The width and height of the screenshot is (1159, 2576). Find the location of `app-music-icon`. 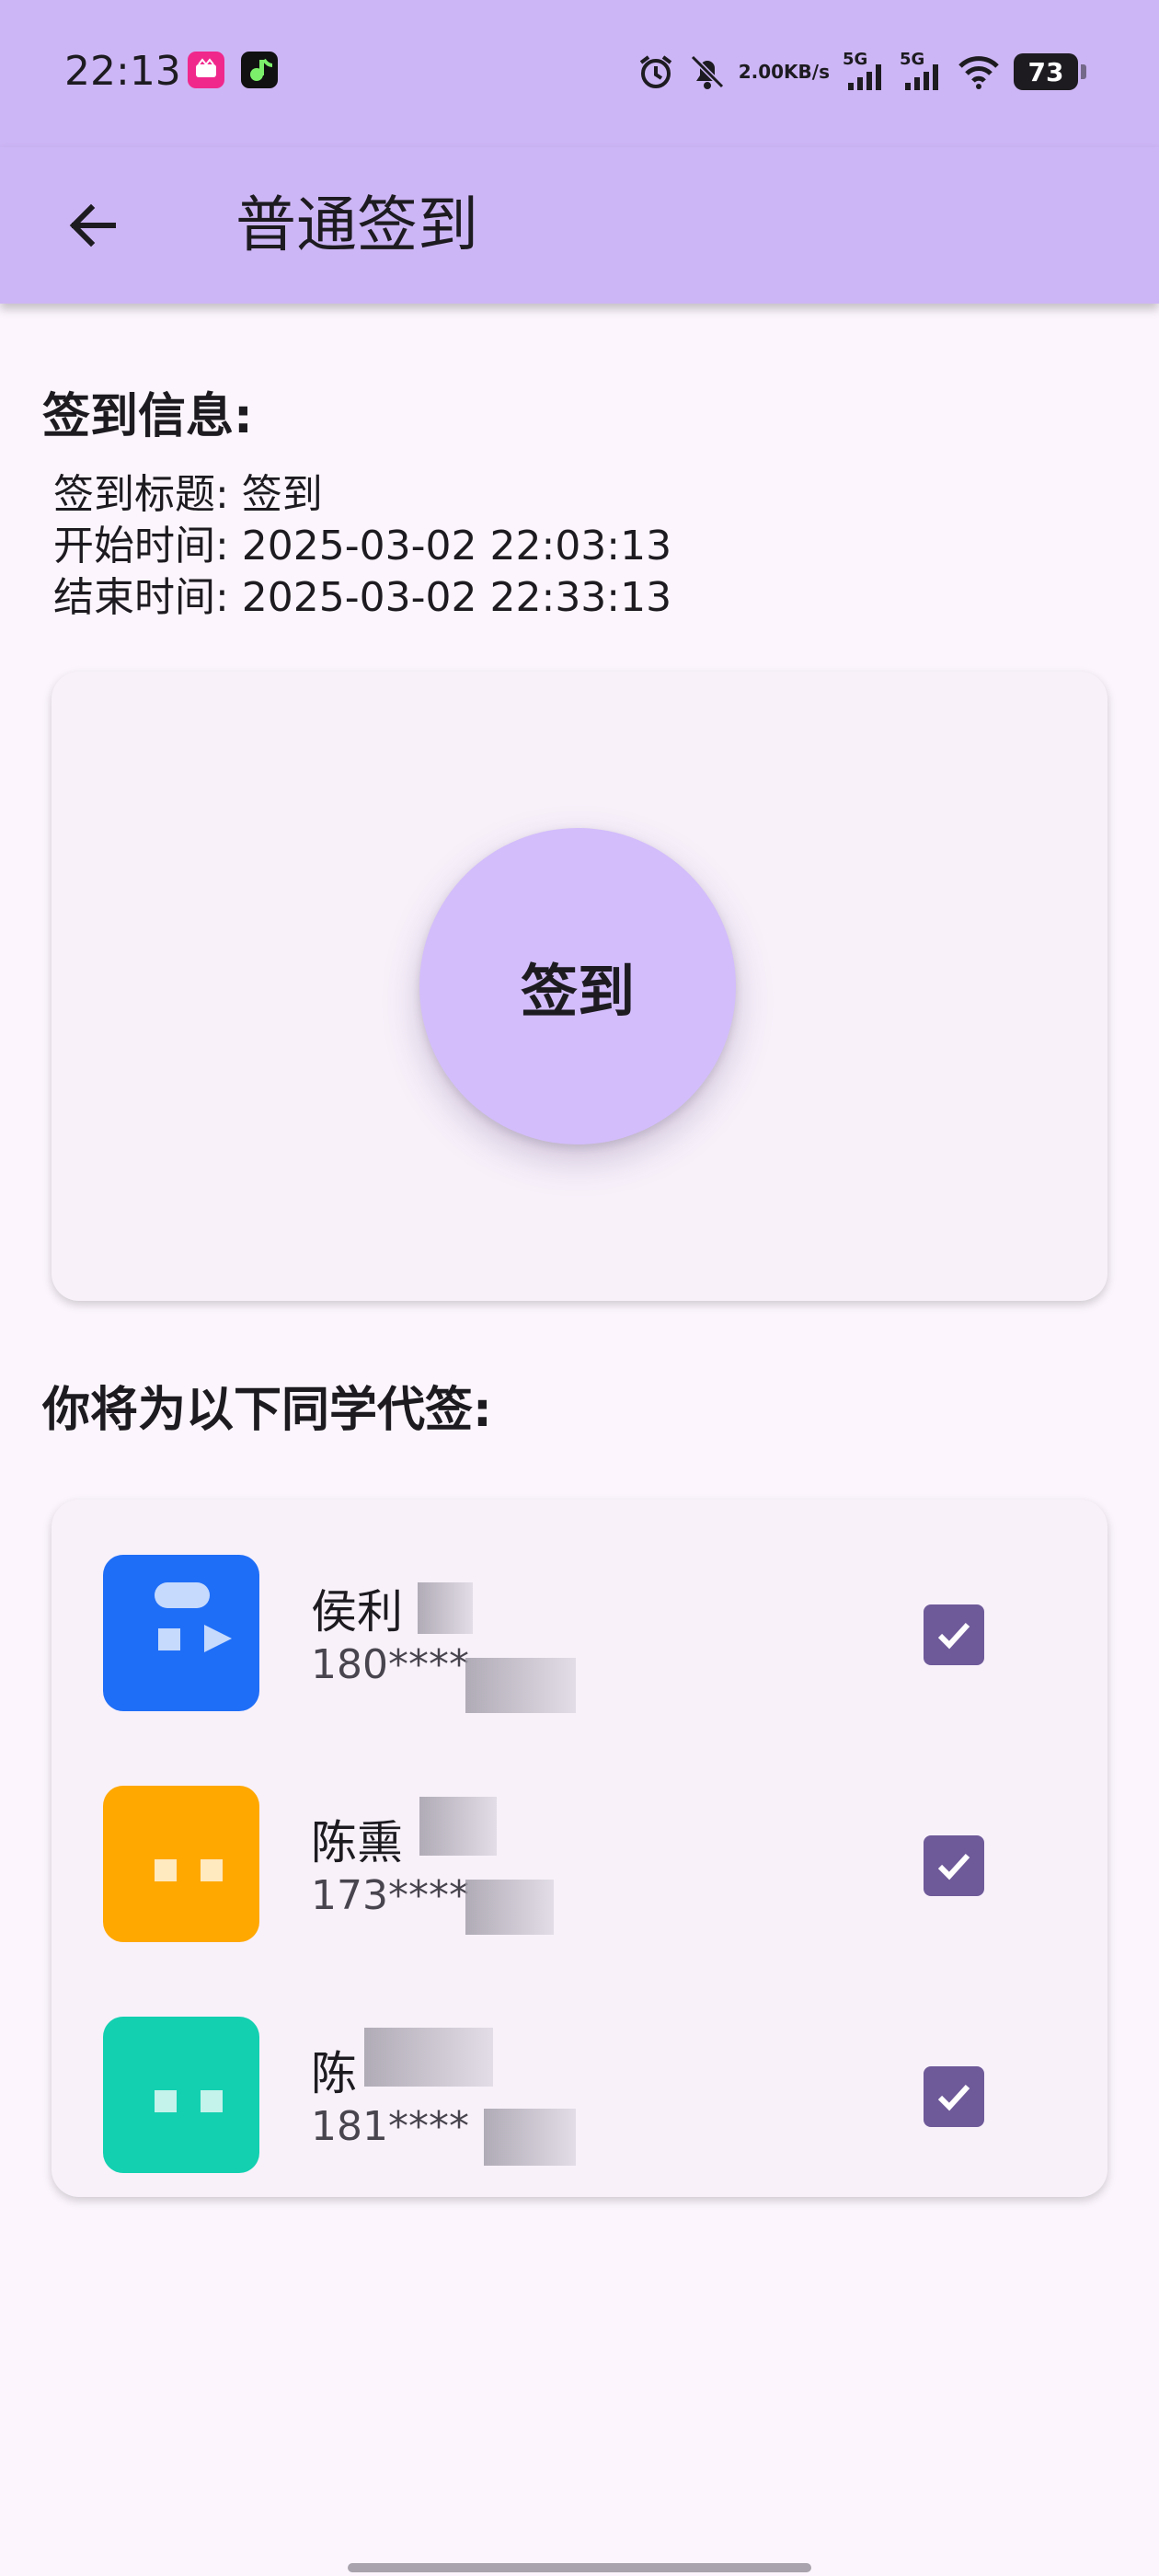

app-music-icon is located at coordinates (206, 70).